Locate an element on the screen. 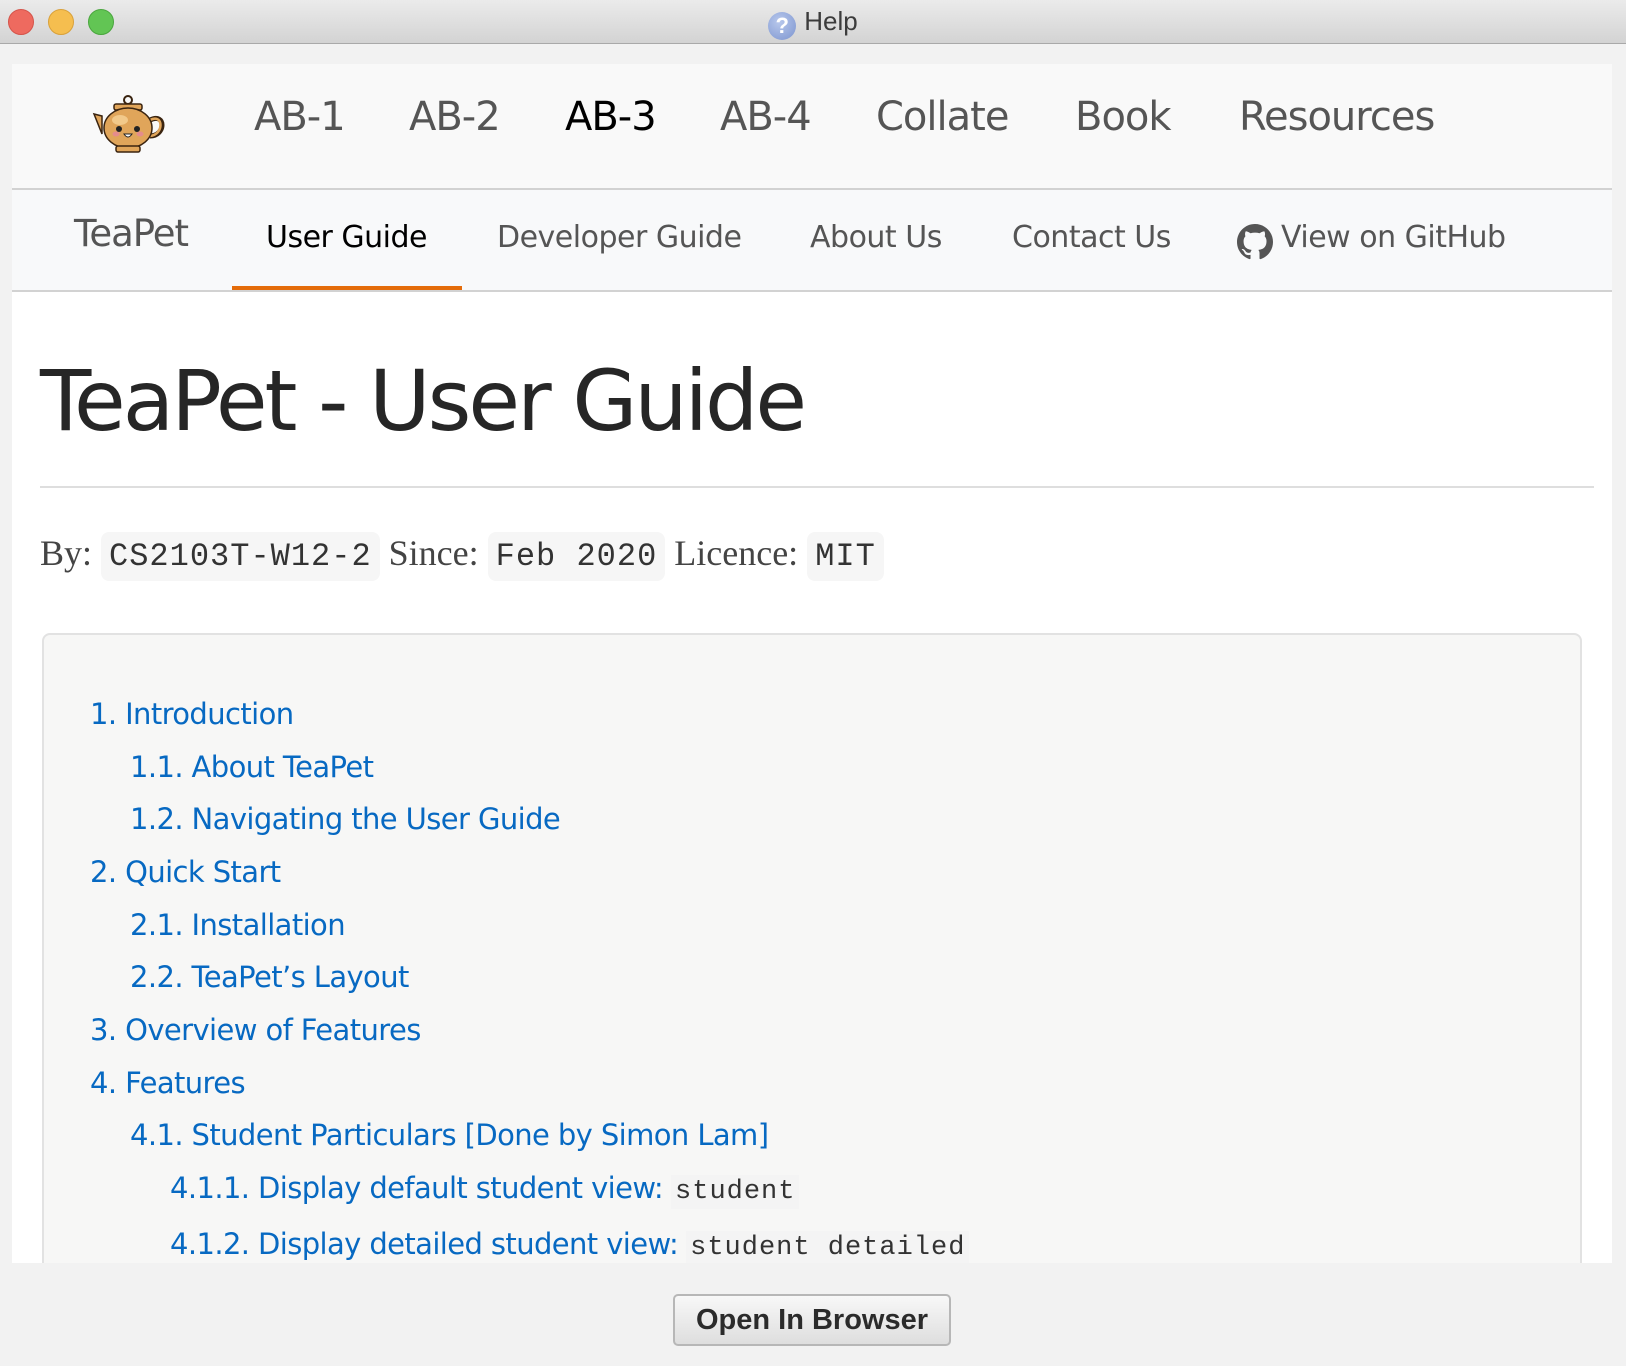 This screenshot has height=1366, width=1626. github-icon is located at coordinates (1255, 242).